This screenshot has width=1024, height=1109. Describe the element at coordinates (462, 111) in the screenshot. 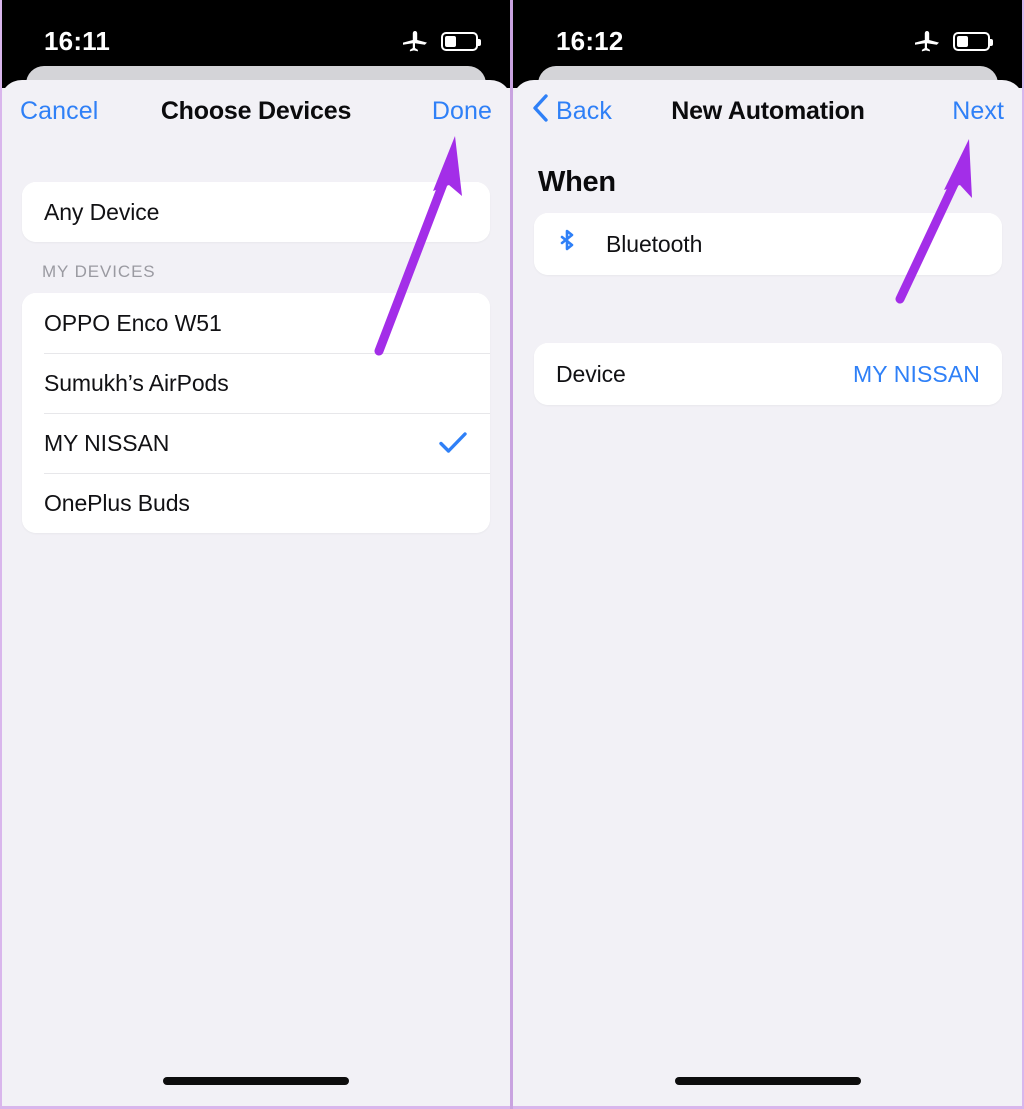

I see `done-button: Done` at that location.